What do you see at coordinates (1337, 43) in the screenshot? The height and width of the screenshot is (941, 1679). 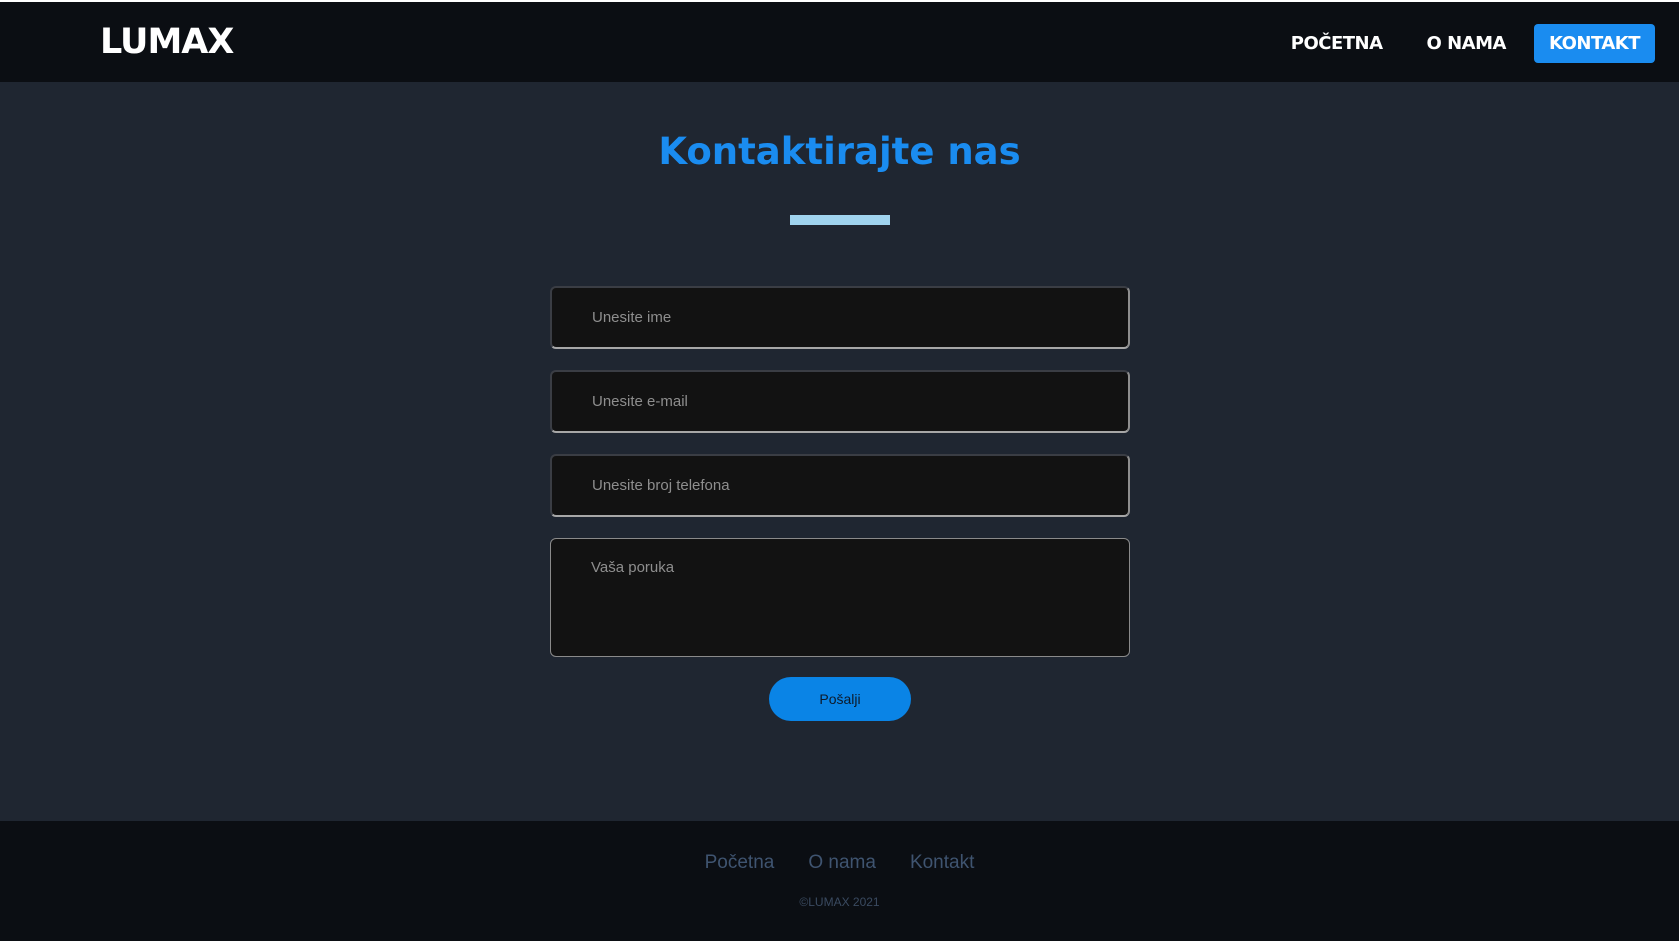 I see `nav-link-pocetna: POČETNA` at bounding box center [1337, 43].